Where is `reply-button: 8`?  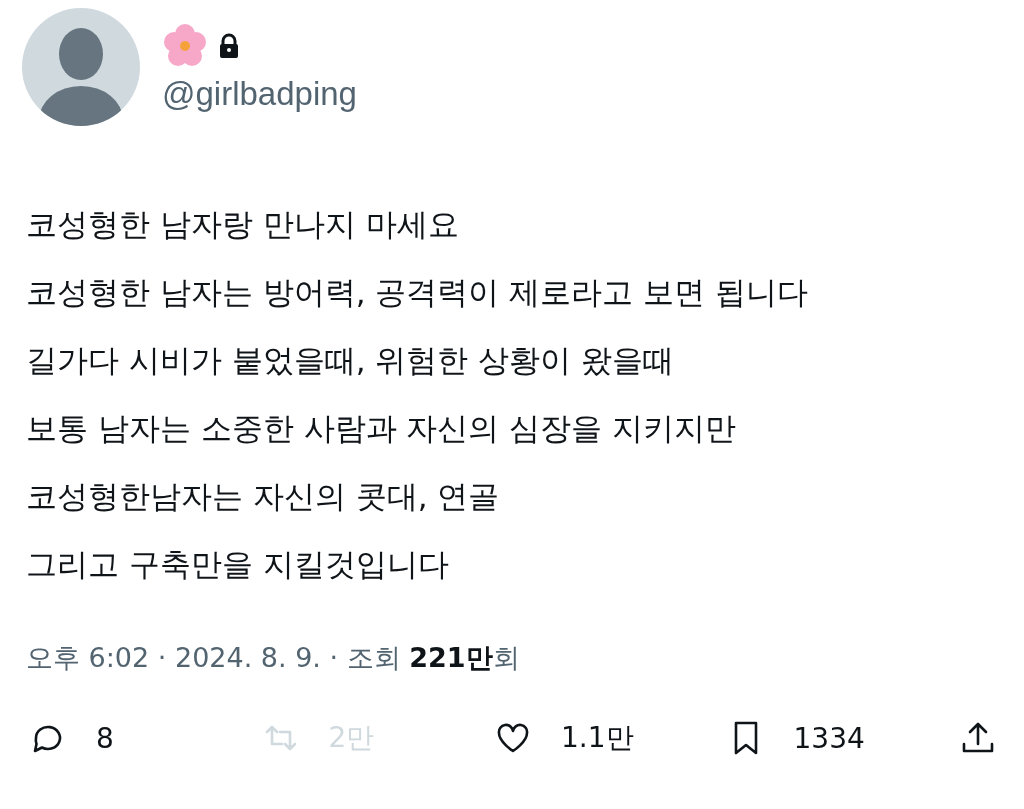
reply-button: 8 is located at coordinates (144, 738).